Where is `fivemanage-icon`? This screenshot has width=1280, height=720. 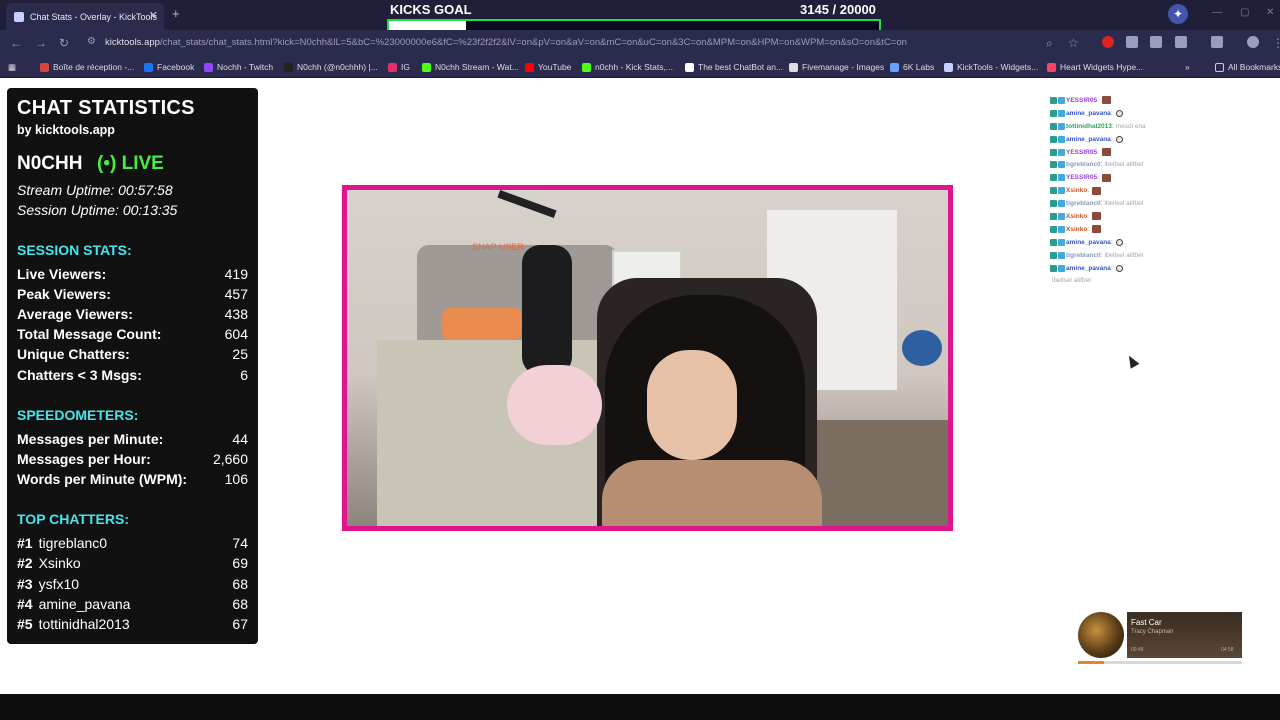
fivemanage-icon is located at coordinates (793, 67).